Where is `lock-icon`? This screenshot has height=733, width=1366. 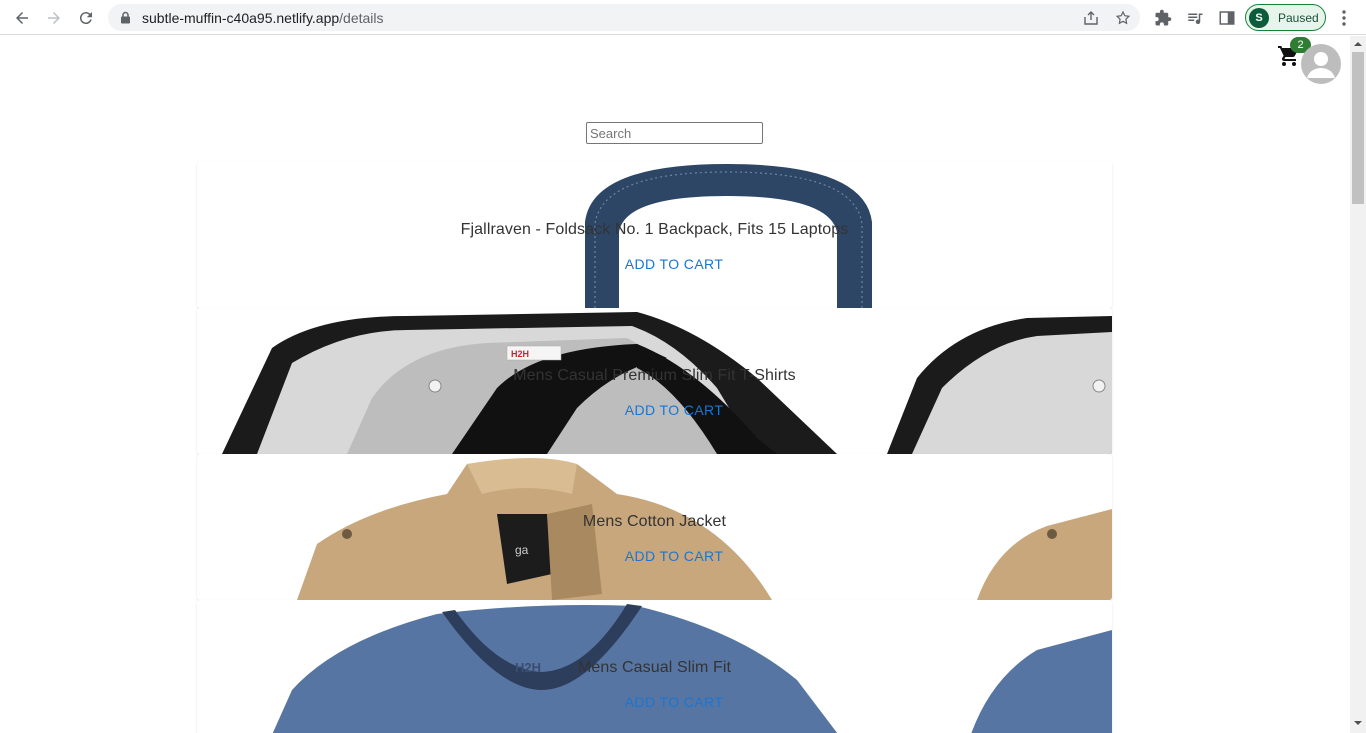
lock-icon is located at coordinates (125, 20).